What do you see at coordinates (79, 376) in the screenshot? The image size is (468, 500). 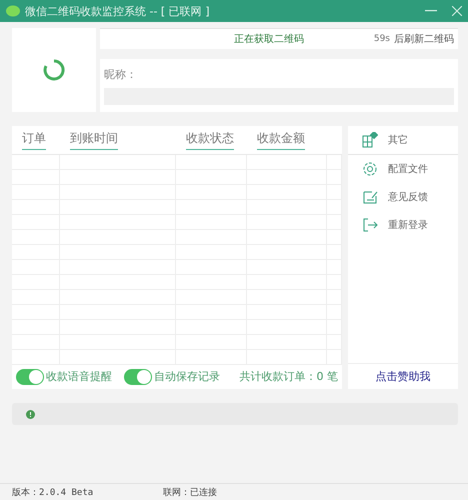 I see `toggle-label: 收款语音提醒` at bounding box center [79, 376].